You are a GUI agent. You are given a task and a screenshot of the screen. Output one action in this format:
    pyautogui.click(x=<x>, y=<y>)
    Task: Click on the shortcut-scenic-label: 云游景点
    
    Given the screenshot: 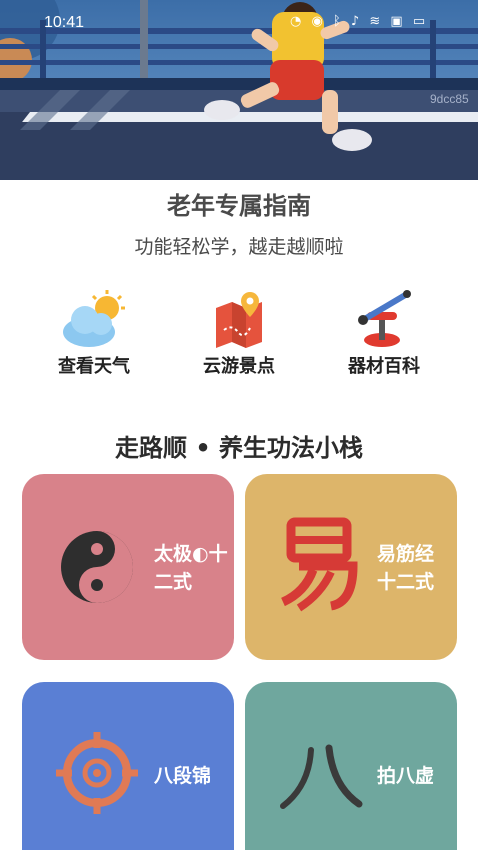 What is the action you would take?
    pyautogui.click(x=239, y=366)
    